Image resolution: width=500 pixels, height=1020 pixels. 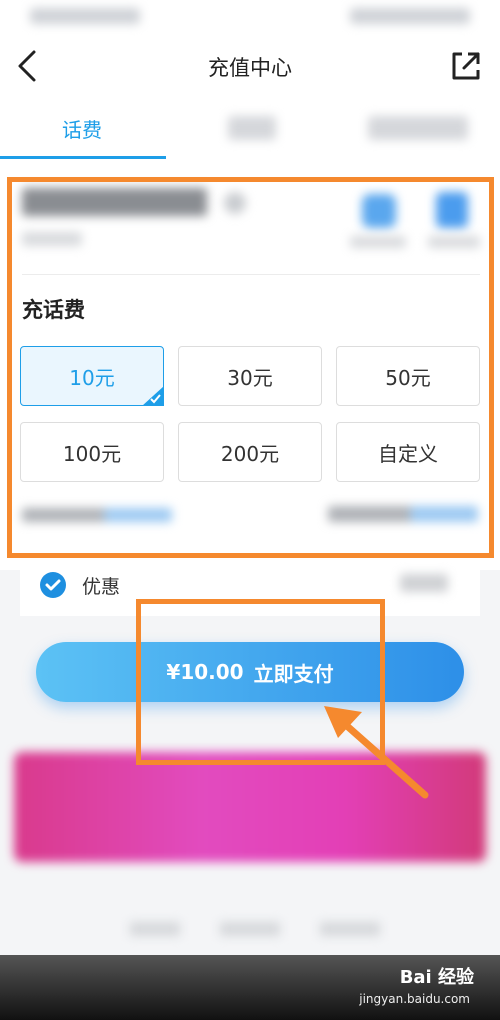 What do you see at coordinates (410, 16) in the screenshot?
I see `status-icons-blurred` at bounding box center [410, 16].